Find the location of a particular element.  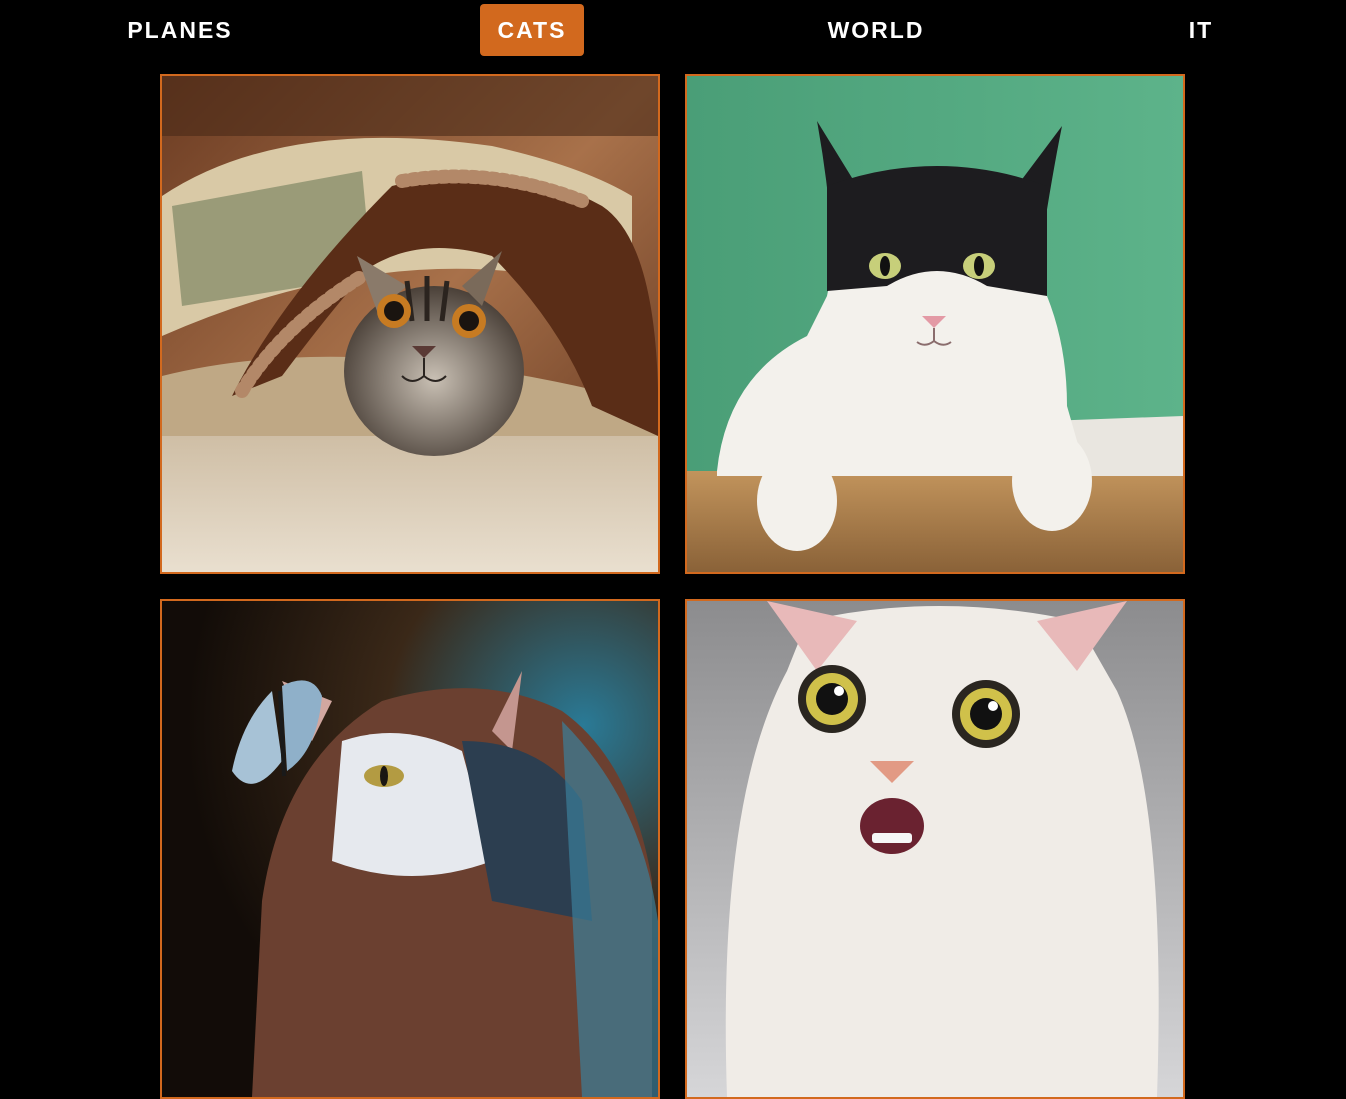

nav-item-planes: PLANES is located at coordinates (180, 30).